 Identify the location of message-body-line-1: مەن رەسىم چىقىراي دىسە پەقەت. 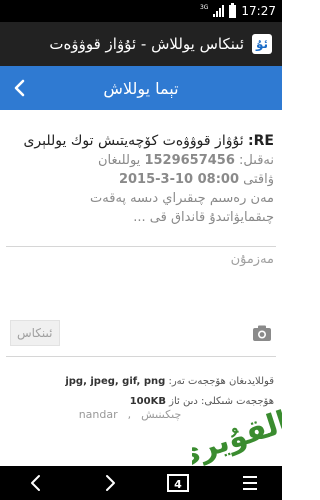
(182, 198).